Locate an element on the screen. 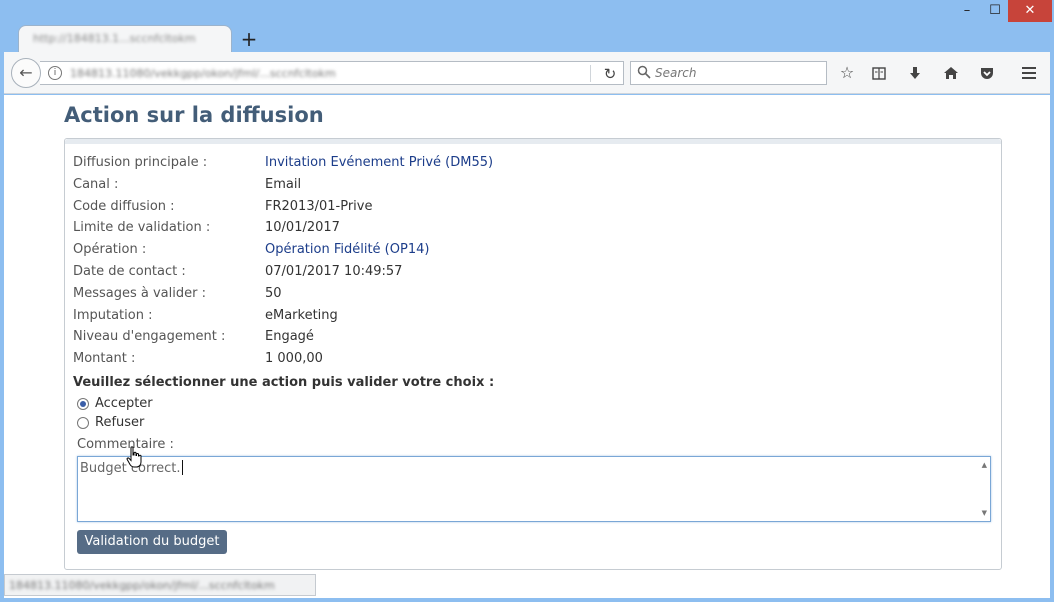 This screenshot has height=602, width=1054. validate-budget-button: Validation du budget is located at coordinates (152, 542).